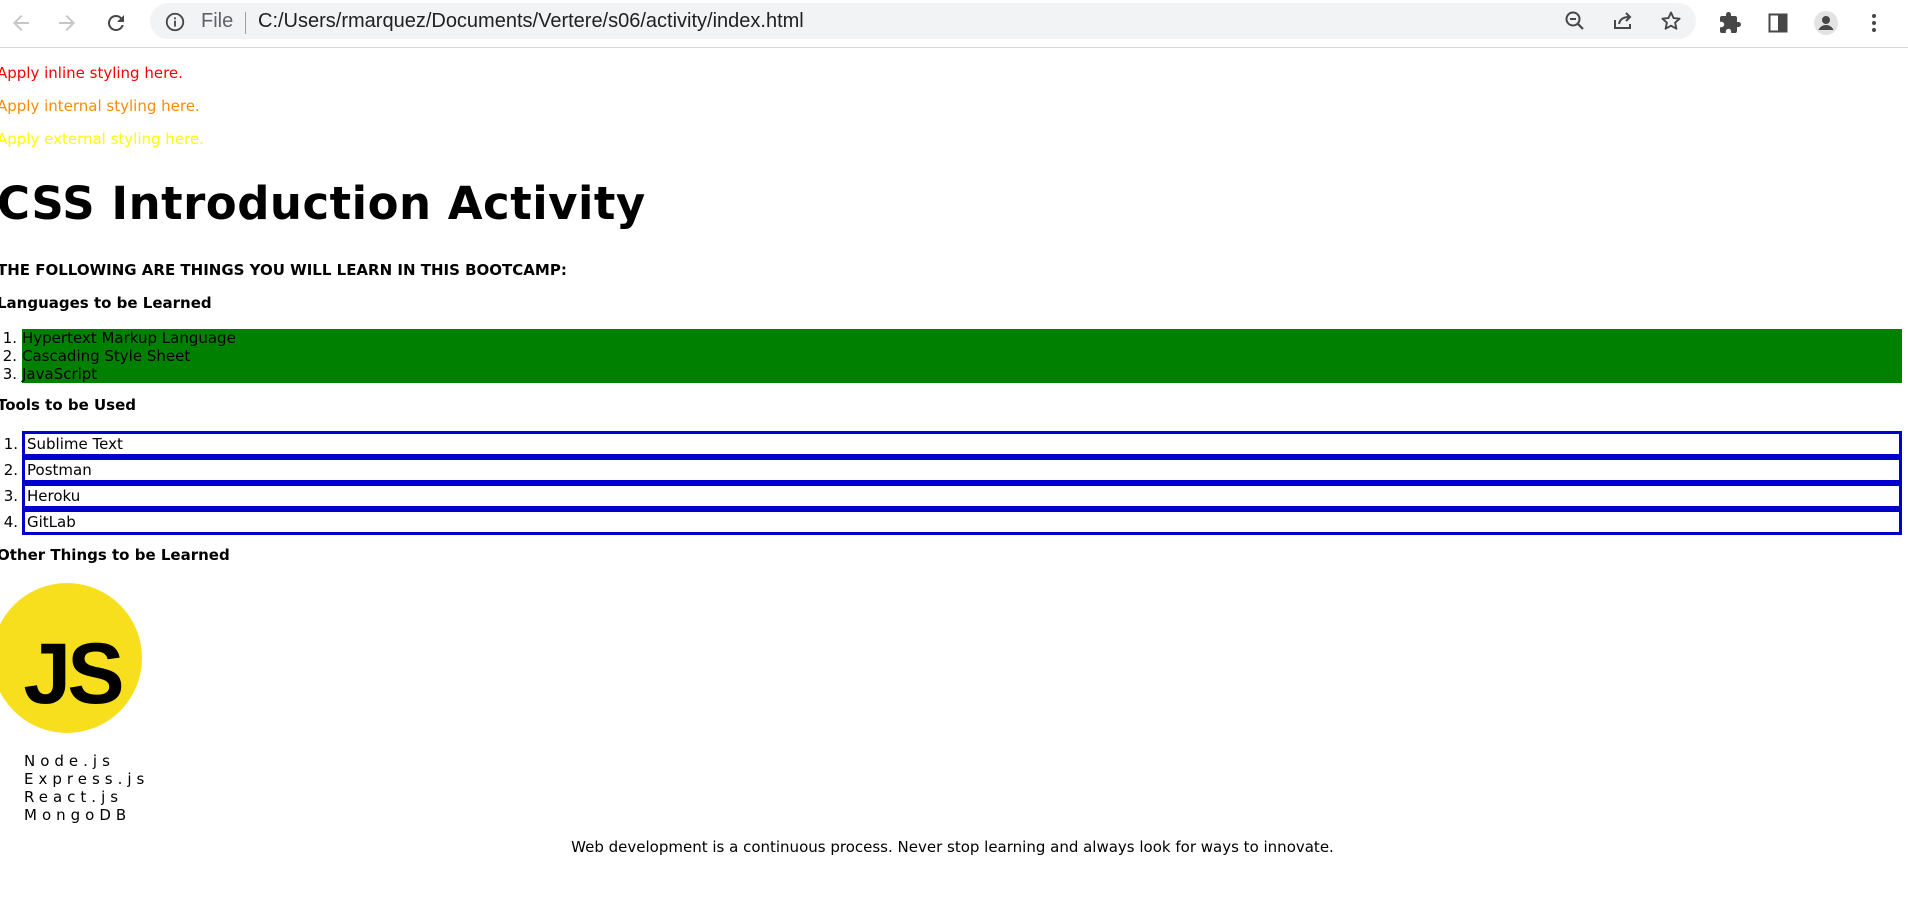  I want to click on list-item: MongoDB, so click(78, 815).